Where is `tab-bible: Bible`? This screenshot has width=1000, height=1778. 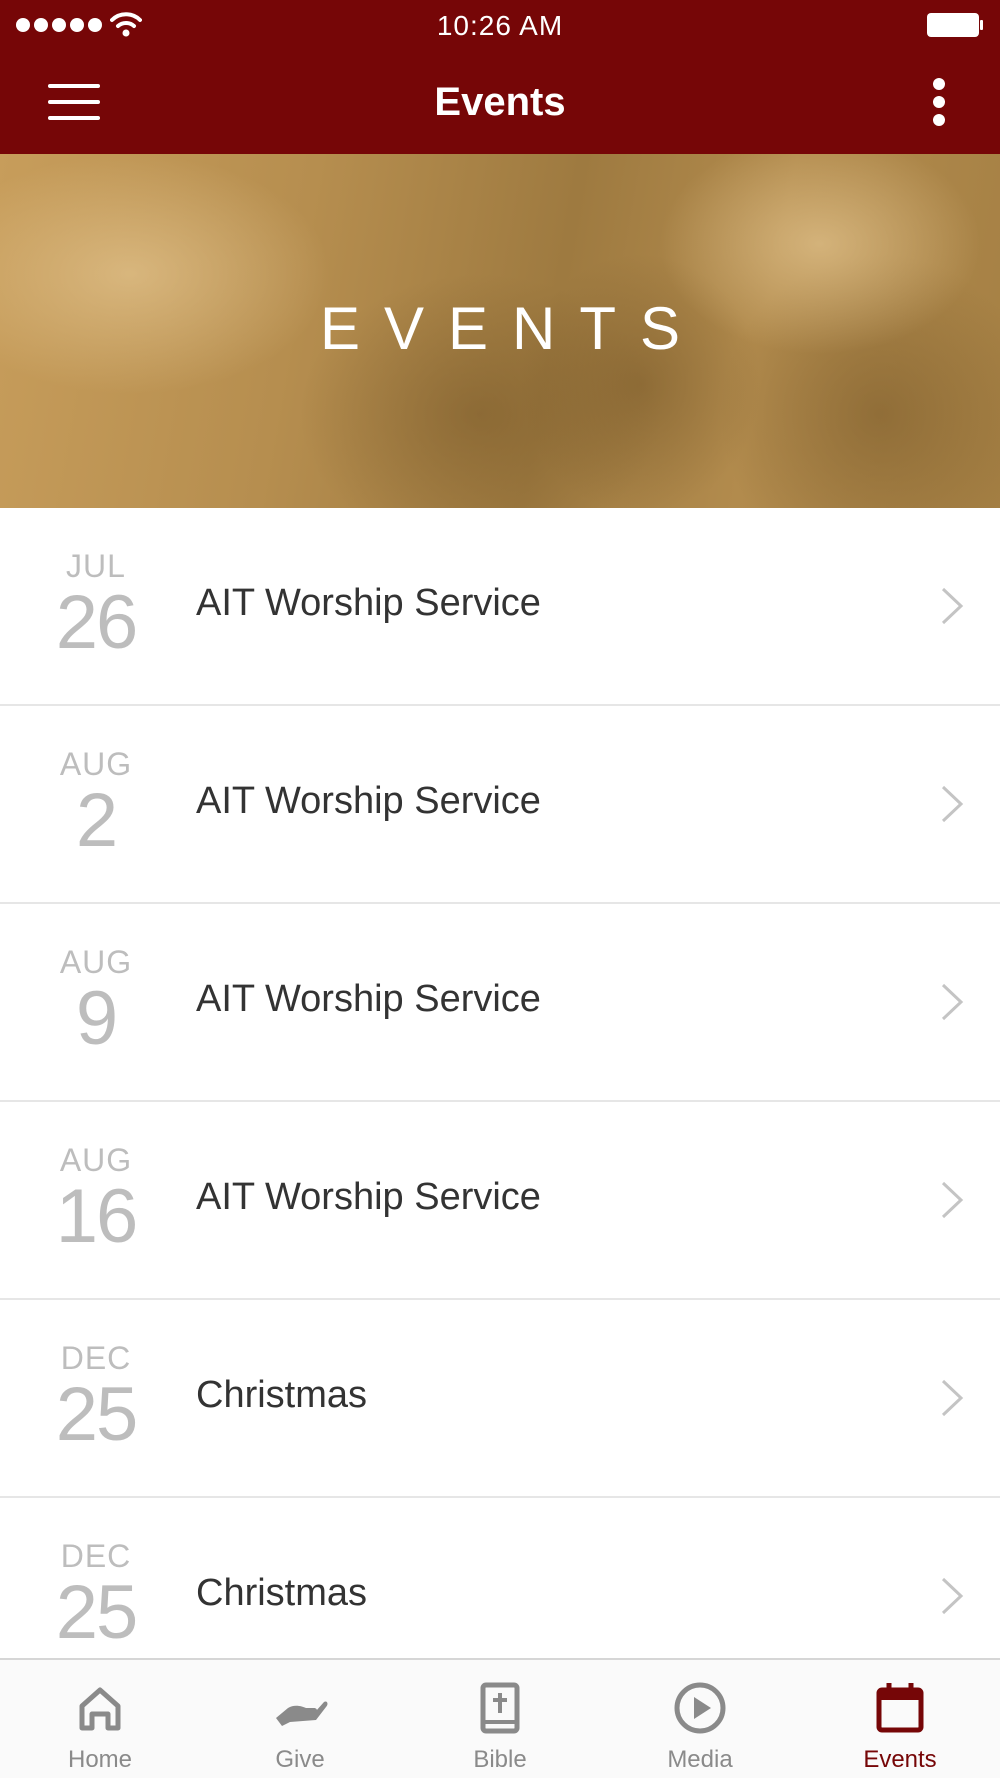
tab-bible: Bible is located at coordinates (500, 1719).